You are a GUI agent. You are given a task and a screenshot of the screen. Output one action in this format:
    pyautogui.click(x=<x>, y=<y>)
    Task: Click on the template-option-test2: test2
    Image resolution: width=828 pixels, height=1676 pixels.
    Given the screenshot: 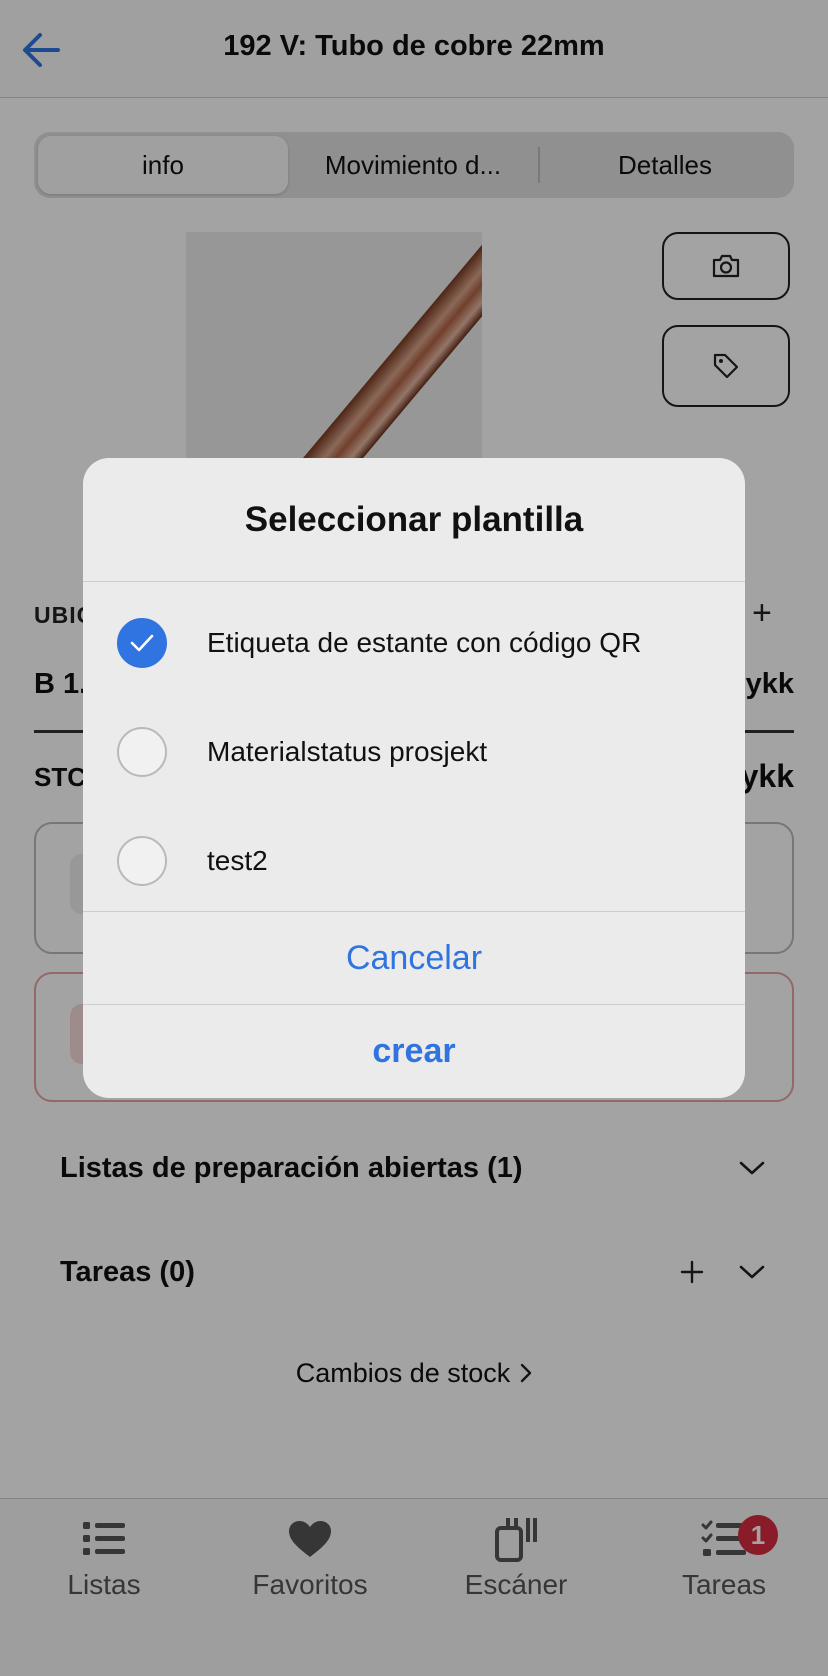 What is the action you would take?
    pyautogui.click(x=414, y=860)
    